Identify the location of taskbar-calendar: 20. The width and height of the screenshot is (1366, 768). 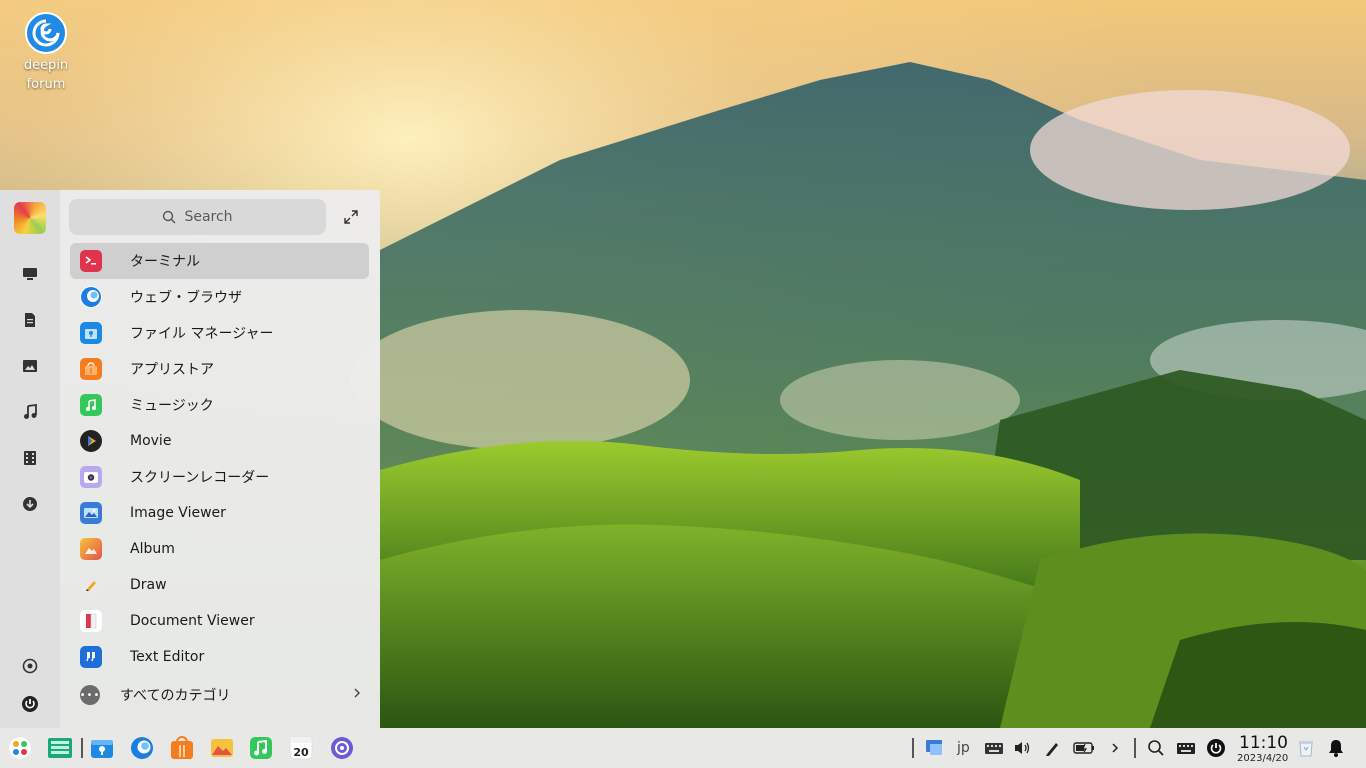
(301, 748).